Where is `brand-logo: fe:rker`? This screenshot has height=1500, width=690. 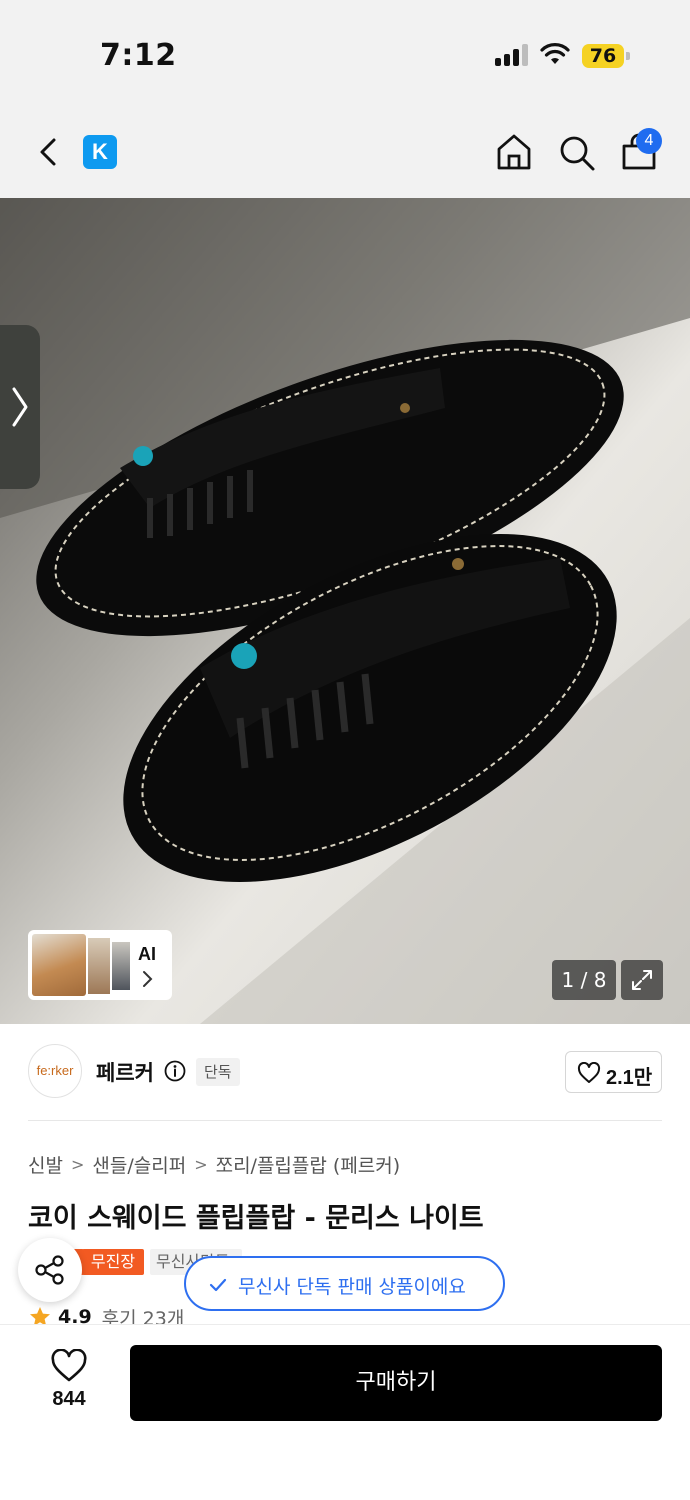 brand-logo: fe:rker is located at coordinates (55, 1071).